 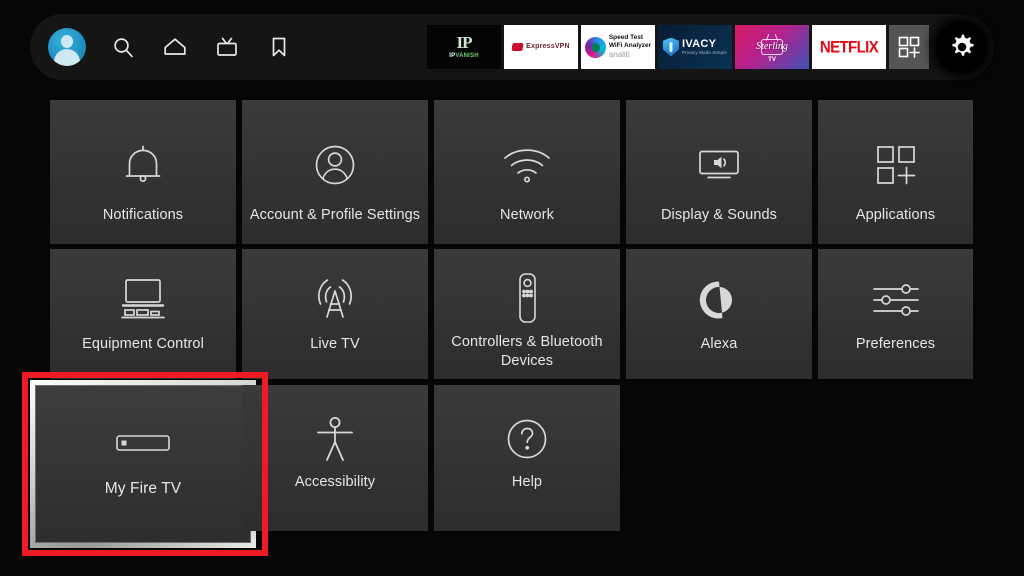 I want to click on app-label-sterling: Sterling, so click(x=772, y=46).